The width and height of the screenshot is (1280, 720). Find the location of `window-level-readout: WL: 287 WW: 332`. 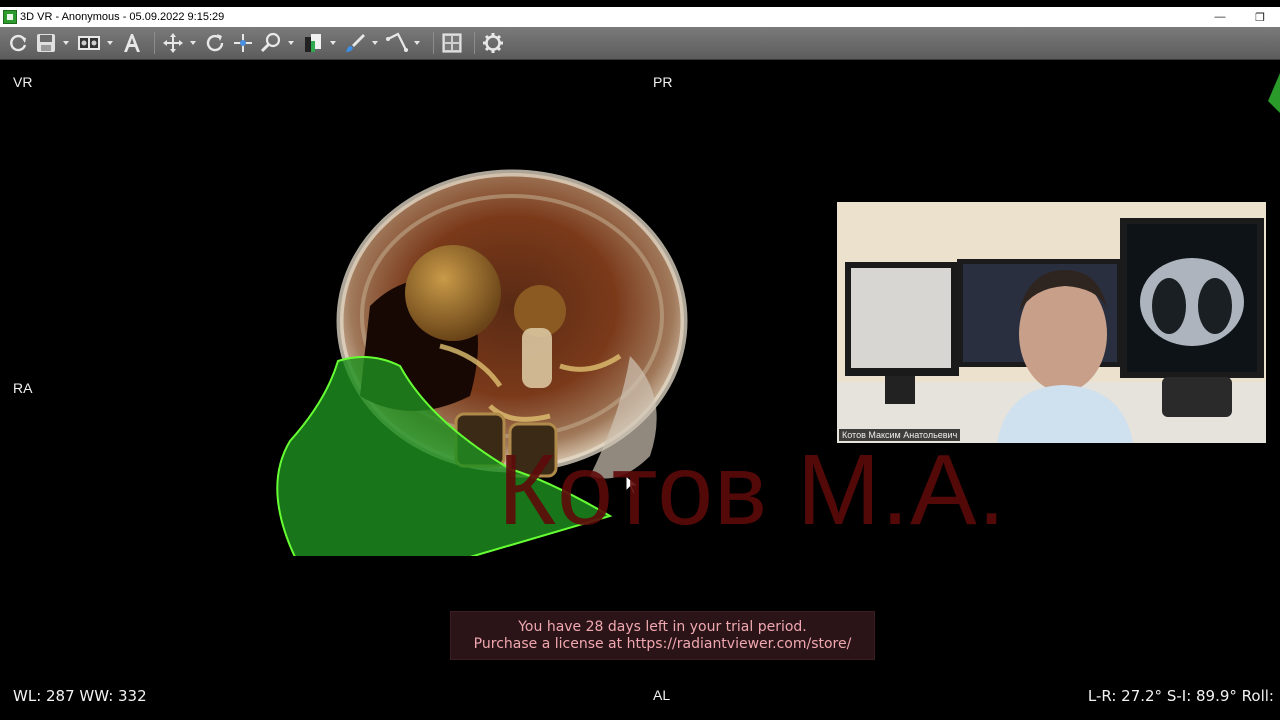

window-level-readout: WL: 287 WW: 332 is located at coordinates (80, 696).